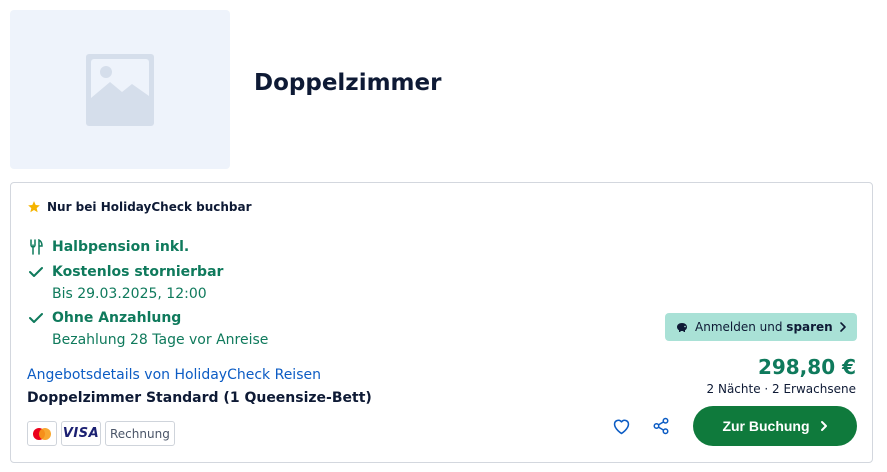 The image size is (887, 472). Describe the element at coordinates (766, 426) in the screenshot. I see `book-label: Zur Buchung` at that location.